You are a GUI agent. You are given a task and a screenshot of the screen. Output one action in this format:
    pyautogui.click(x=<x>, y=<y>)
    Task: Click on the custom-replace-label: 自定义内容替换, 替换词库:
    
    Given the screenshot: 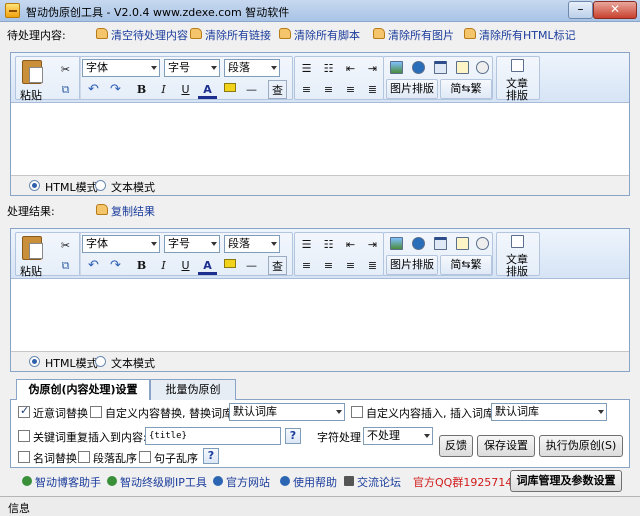 What is the action you would take?
    pyautogui.click(x=171, y=413)
    